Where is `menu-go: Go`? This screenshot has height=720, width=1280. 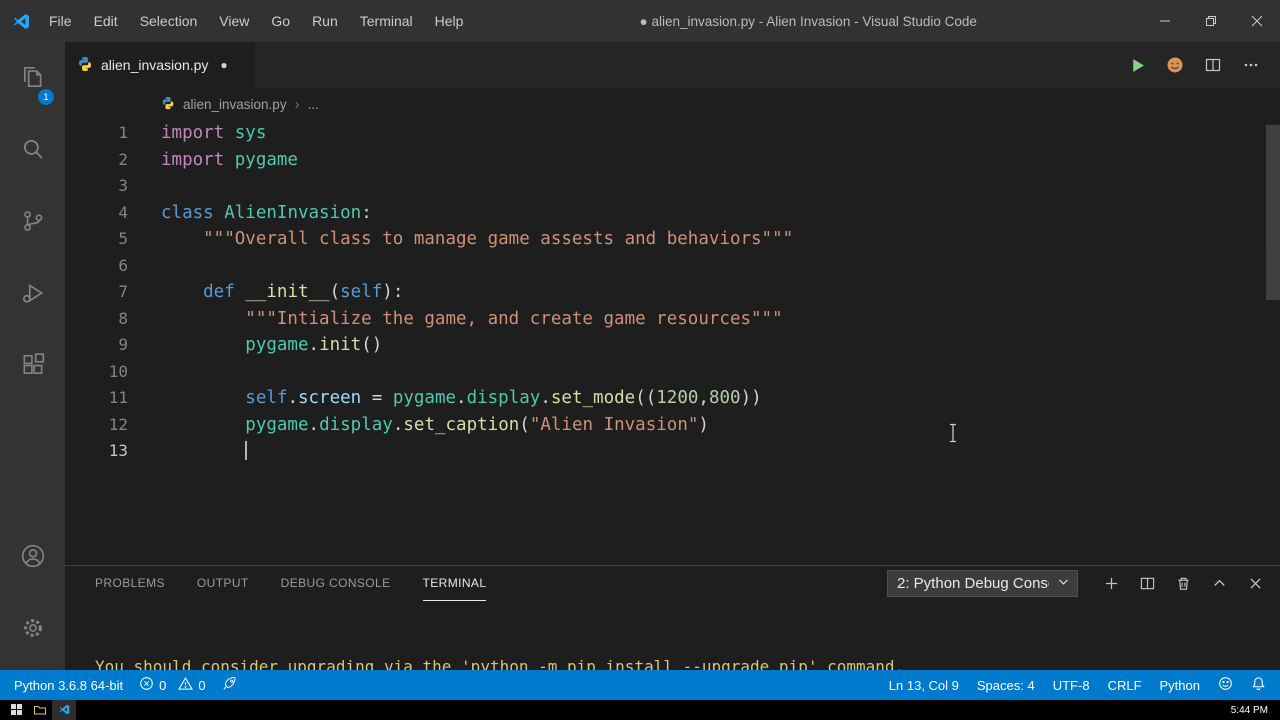
menu-go: Go is located at coordinates (280, 21).